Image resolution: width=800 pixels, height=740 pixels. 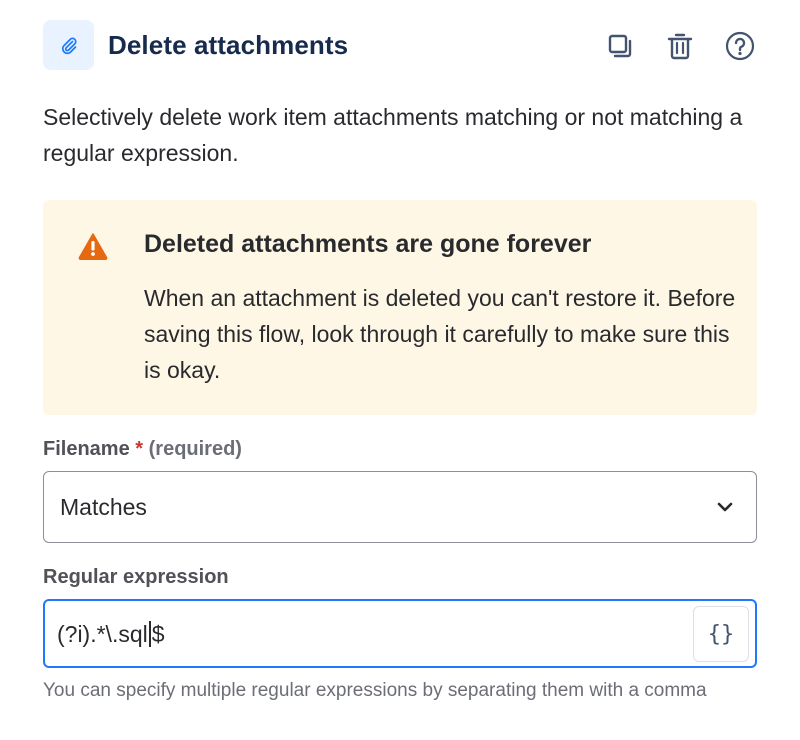 What do you see at coordinates (721, 634) in the screenshot?
I see `smart-value-button: {}` at bounding box center [721, 634].